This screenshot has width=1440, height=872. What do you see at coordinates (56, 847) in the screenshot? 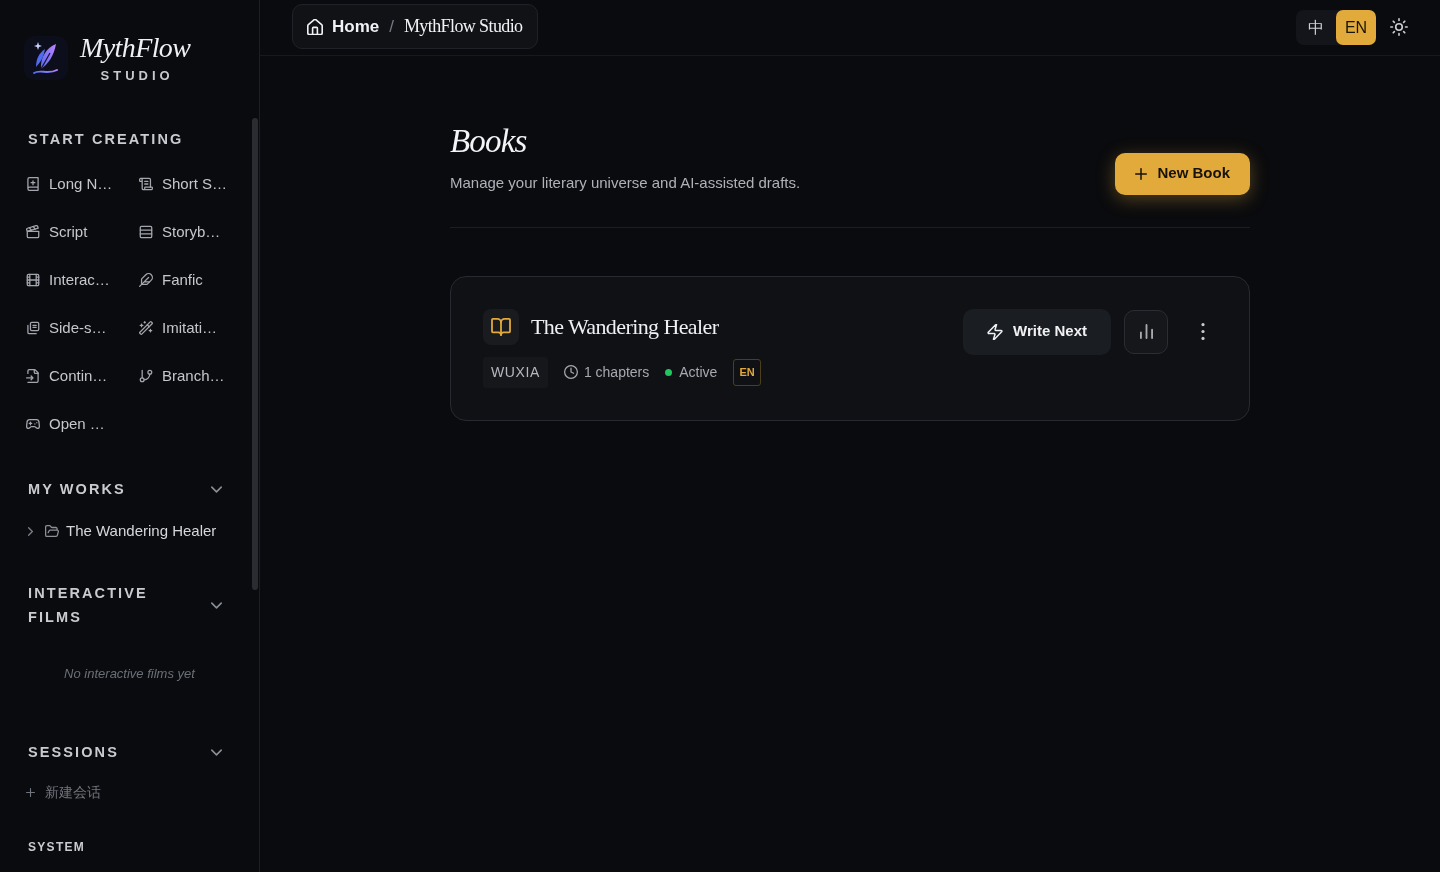
I see `section-title: SYSTEM` at bounding box center [56, 847].